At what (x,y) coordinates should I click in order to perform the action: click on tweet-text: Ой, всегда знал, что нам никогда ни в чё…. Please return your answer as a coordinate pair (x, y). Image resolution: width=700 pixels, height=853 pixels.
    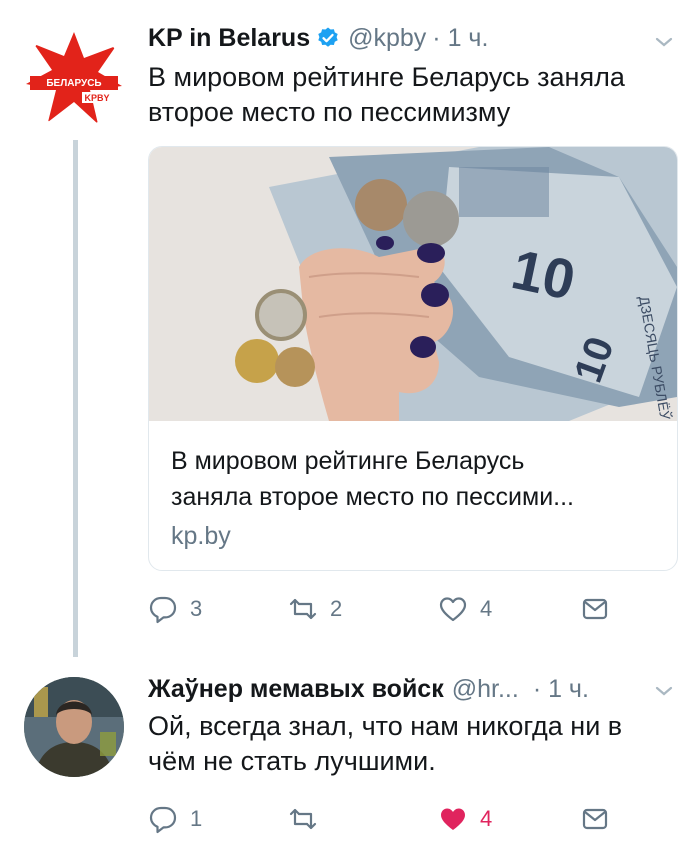
    Looking at the image, I should click on (385, 744).